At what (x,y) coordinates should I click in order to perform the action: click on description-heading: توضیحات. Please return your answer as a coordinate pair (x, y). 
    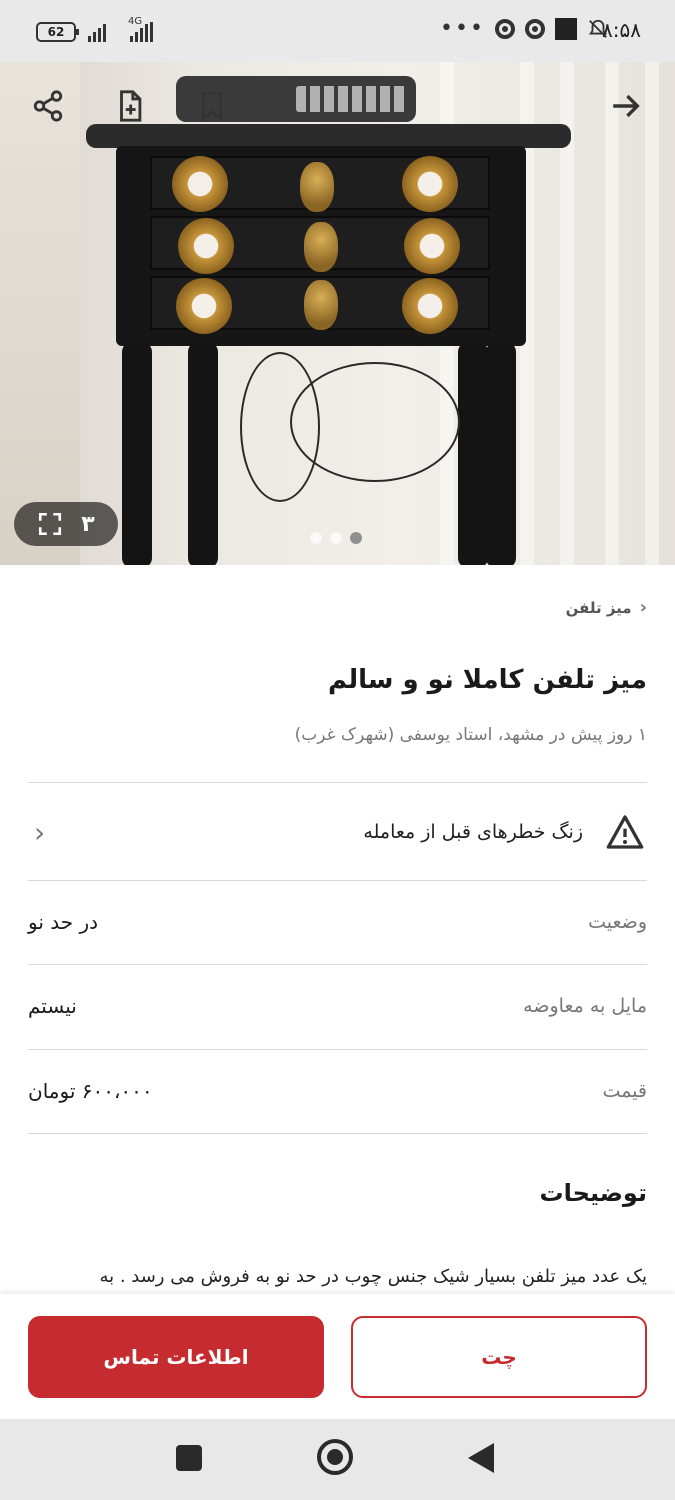
    Looking at the image, I should click on (593, 1193).